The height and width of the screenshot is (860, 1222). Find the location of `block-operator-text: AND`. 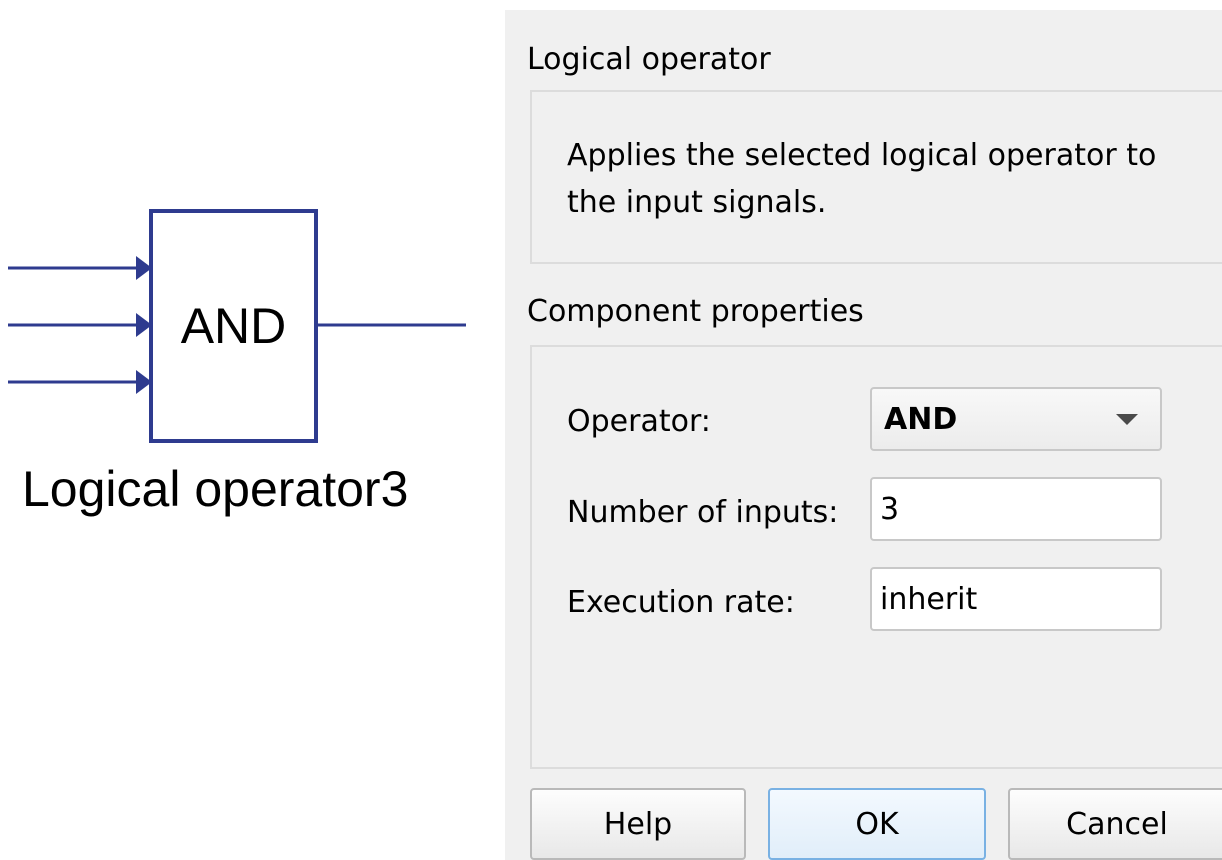

block-operator-text: AND is located at coordinates (233, 326).